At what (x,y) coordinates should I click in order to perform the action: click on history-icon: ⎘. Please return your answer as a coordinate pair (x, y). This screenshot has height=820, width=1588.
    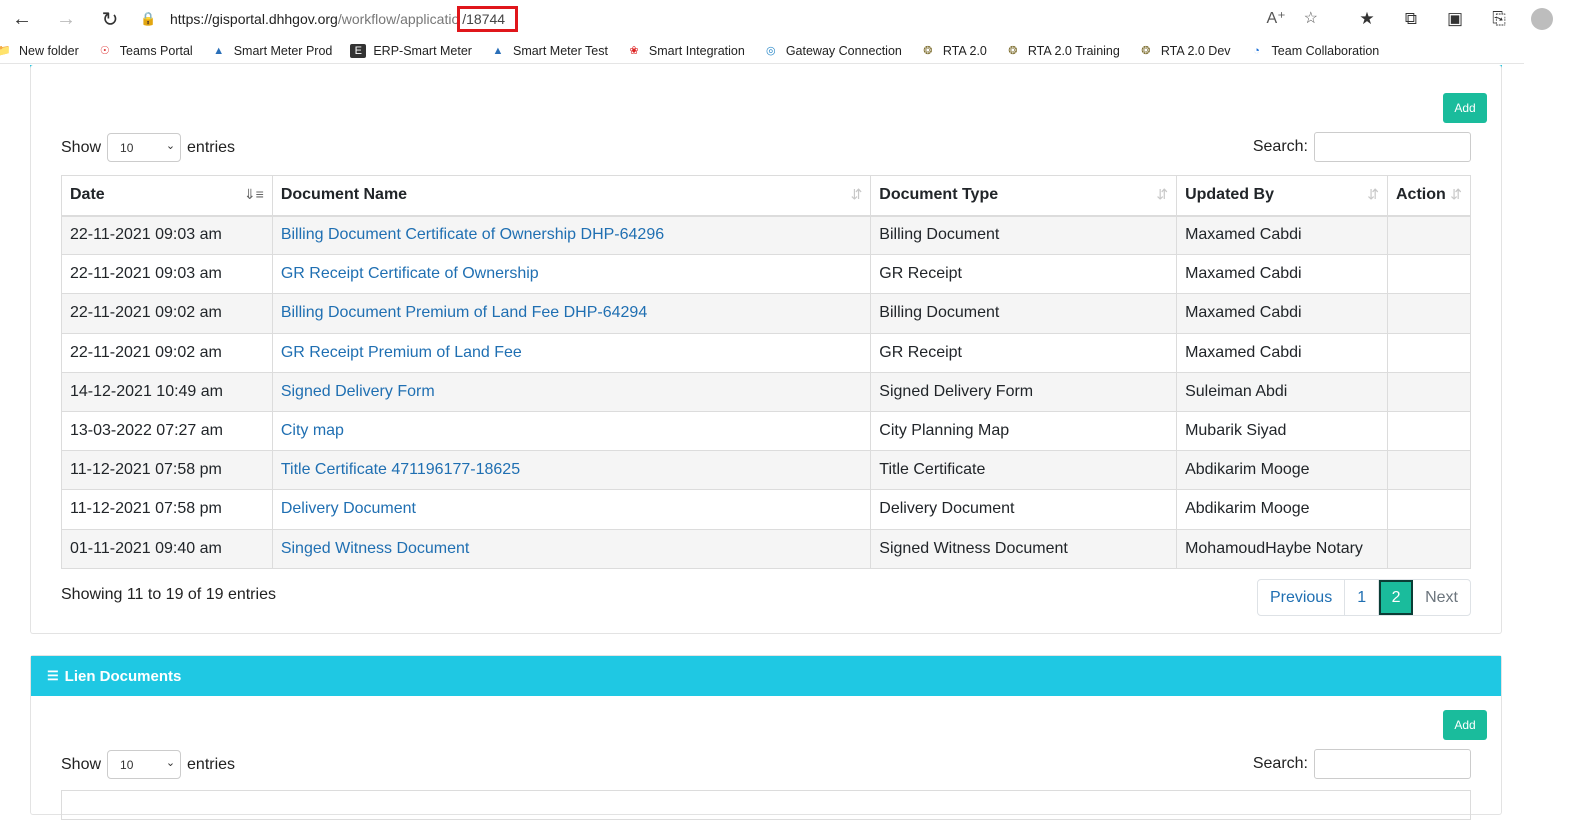
    Looking at the image, I should click on (1499, 19).